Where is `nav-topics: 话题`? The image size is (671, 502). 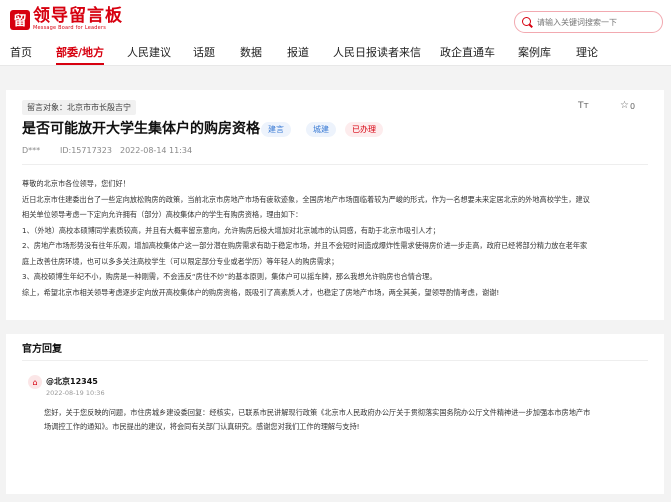
nav-topics: 话题 is located at coordinates (204, 52).